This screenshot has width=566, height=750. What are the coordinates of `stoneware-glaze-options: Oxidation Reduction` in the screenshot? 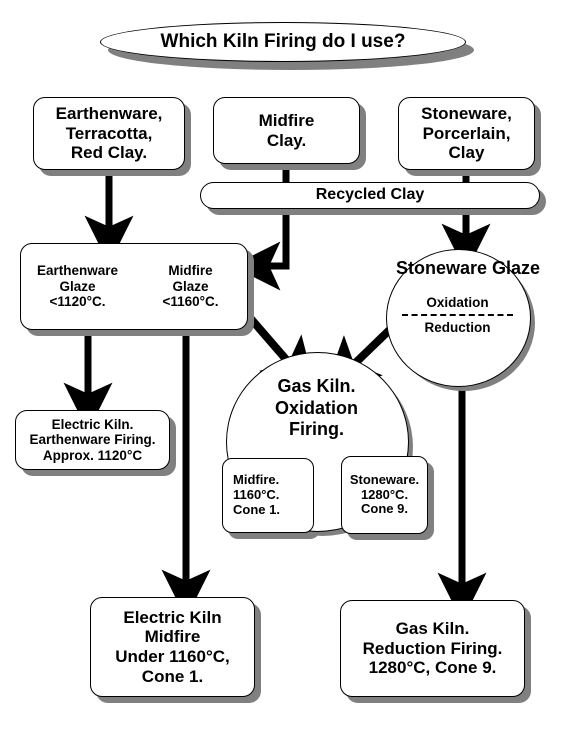 It's located at (457, 315).